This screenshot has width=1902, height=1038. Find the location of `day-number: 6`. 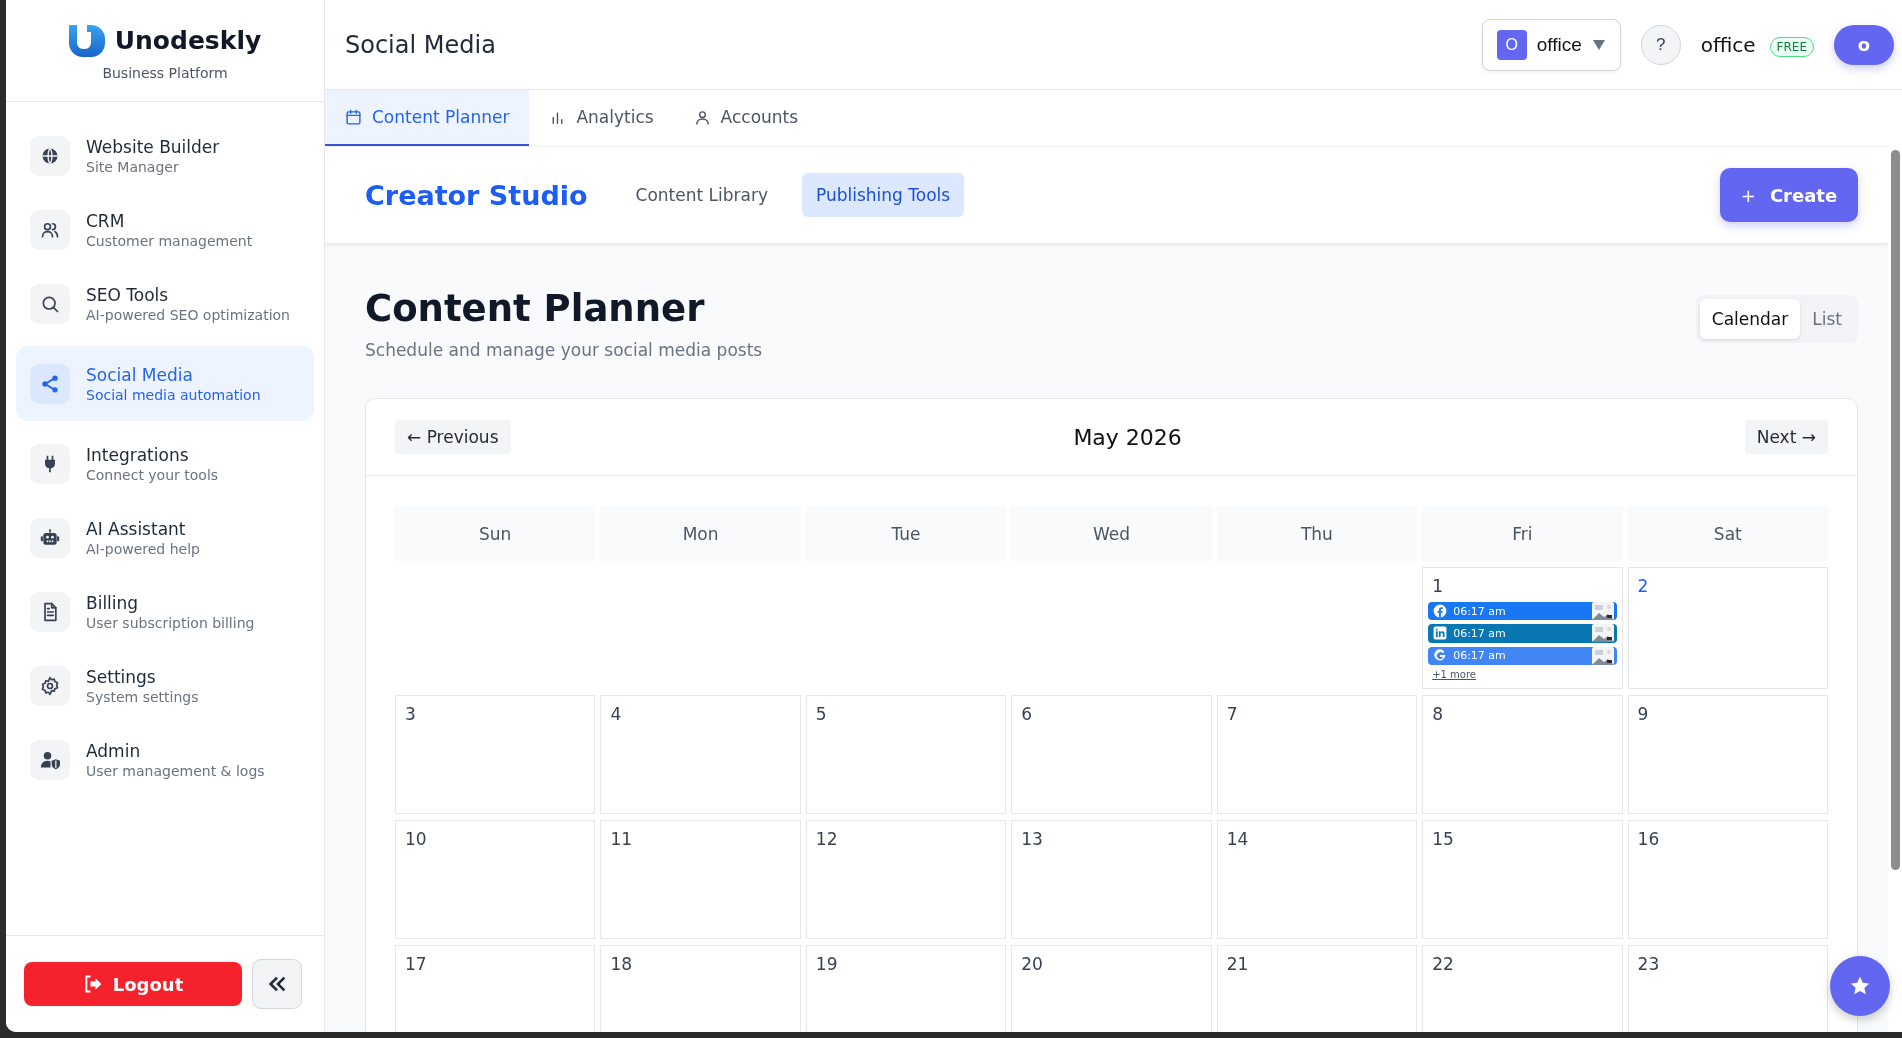

day-number: 6 is located at coordinates (1026, 714).